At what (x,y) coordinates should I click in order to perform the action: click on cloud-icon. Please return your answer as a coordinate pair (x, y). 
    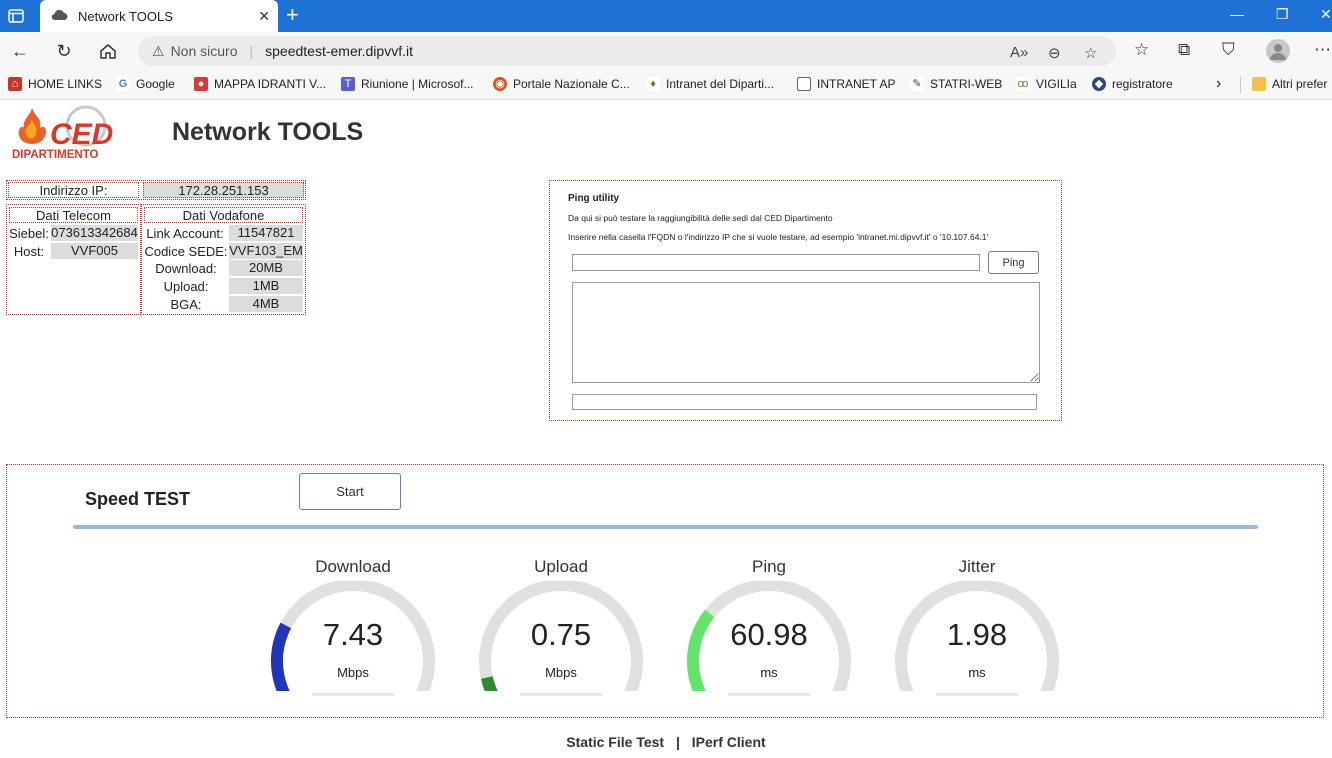
    Looking at the image, I should click on (59, 16).